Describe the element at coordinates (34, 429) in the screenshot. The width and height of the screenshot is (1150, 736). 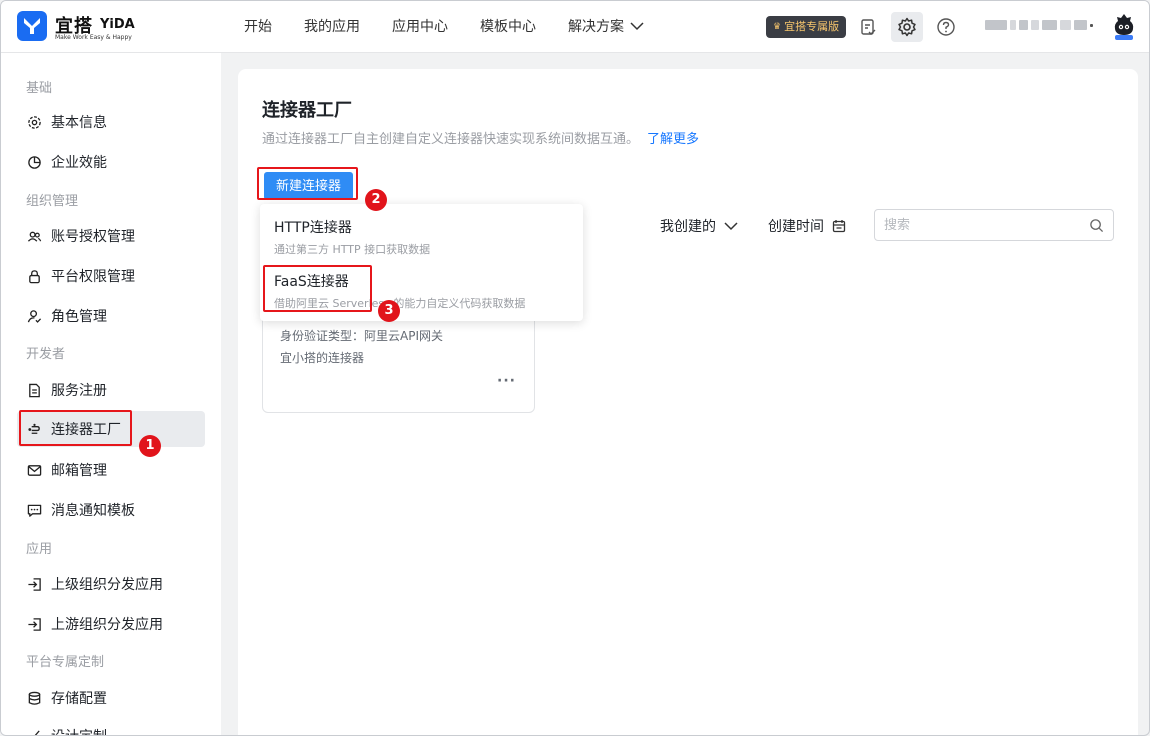
I see `connector-icon` at that location.